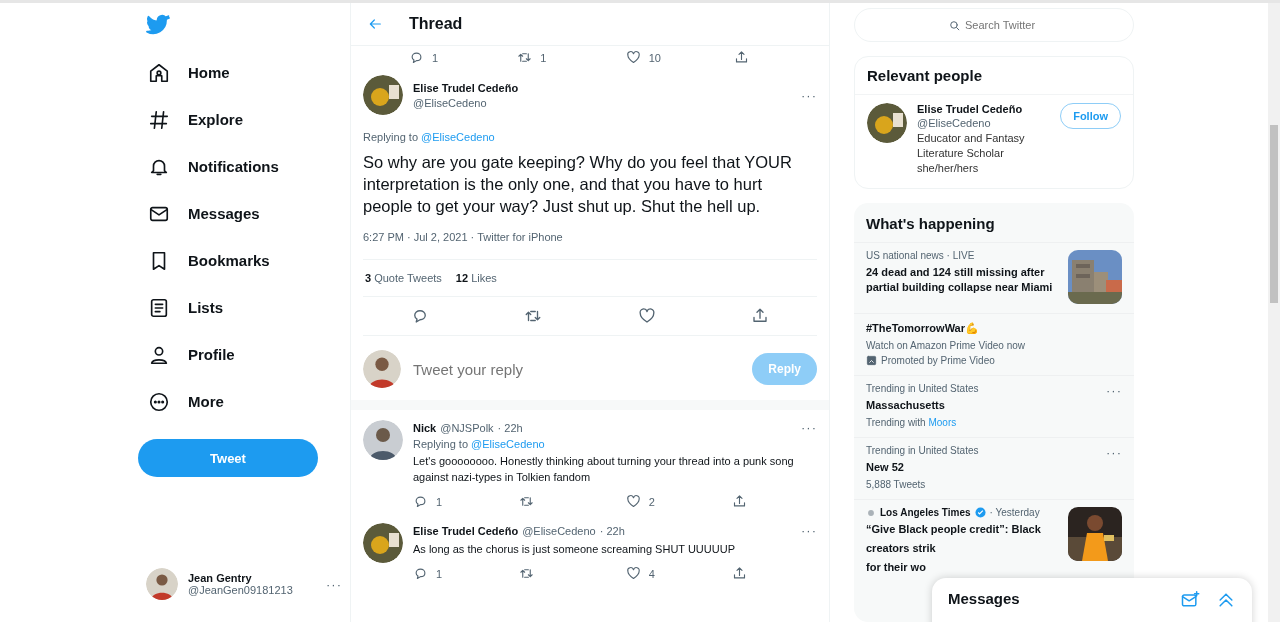 This screenshot has height=622, width=1280. What do you see at coordinates (651, 501) in the screenshot?
I see `action-count: 2` at bounding box center [651, 501].